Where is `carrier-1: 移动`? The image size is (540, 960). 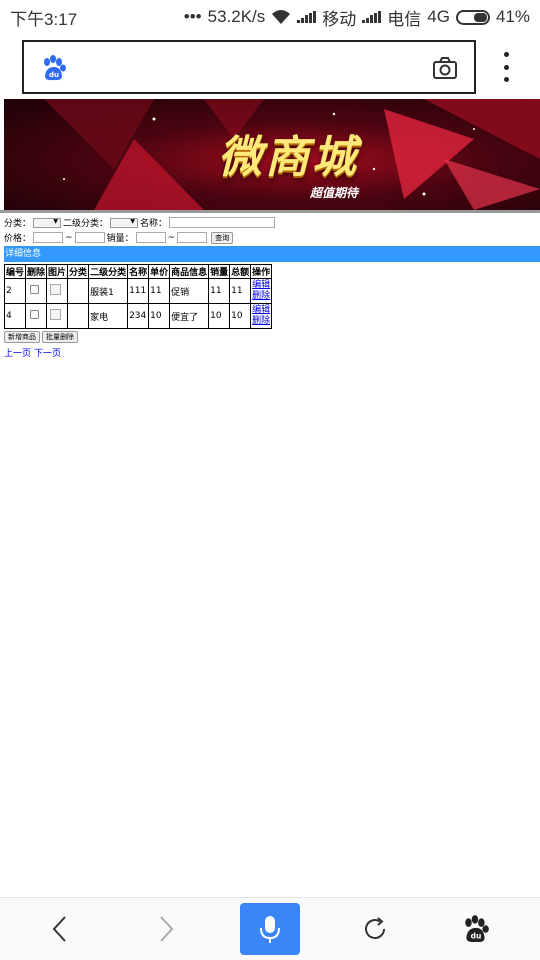 carrier-1: 移动 is located at coordinates (339, 19).